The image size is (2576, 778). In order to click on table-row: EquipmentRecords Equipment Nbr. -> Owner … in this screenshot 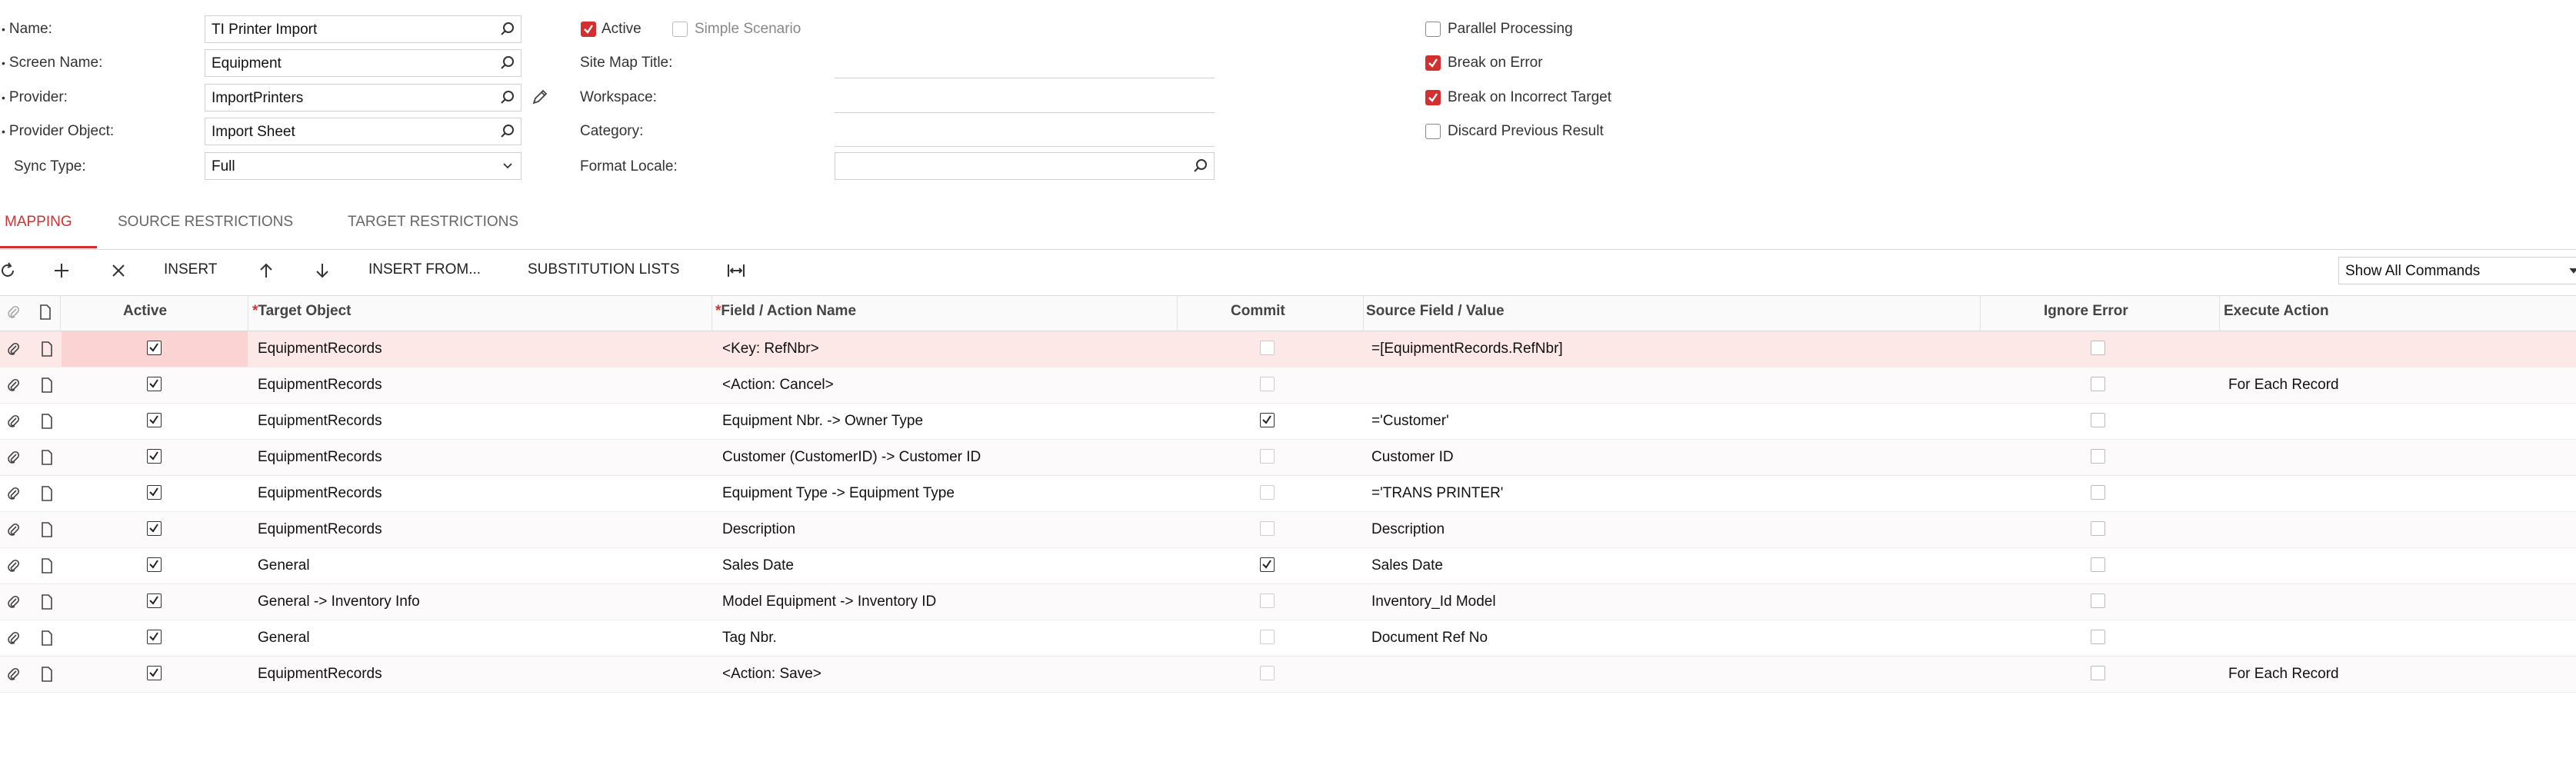, I will do `click(1288, 422)`.